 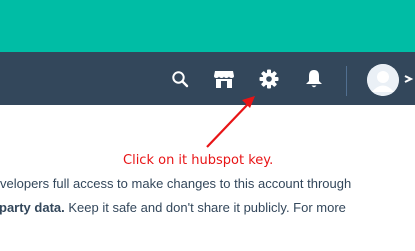 What do you see at coordinates (180, 79) in the screenshot?
I see `search-icon` at bounding box center [180, 79].